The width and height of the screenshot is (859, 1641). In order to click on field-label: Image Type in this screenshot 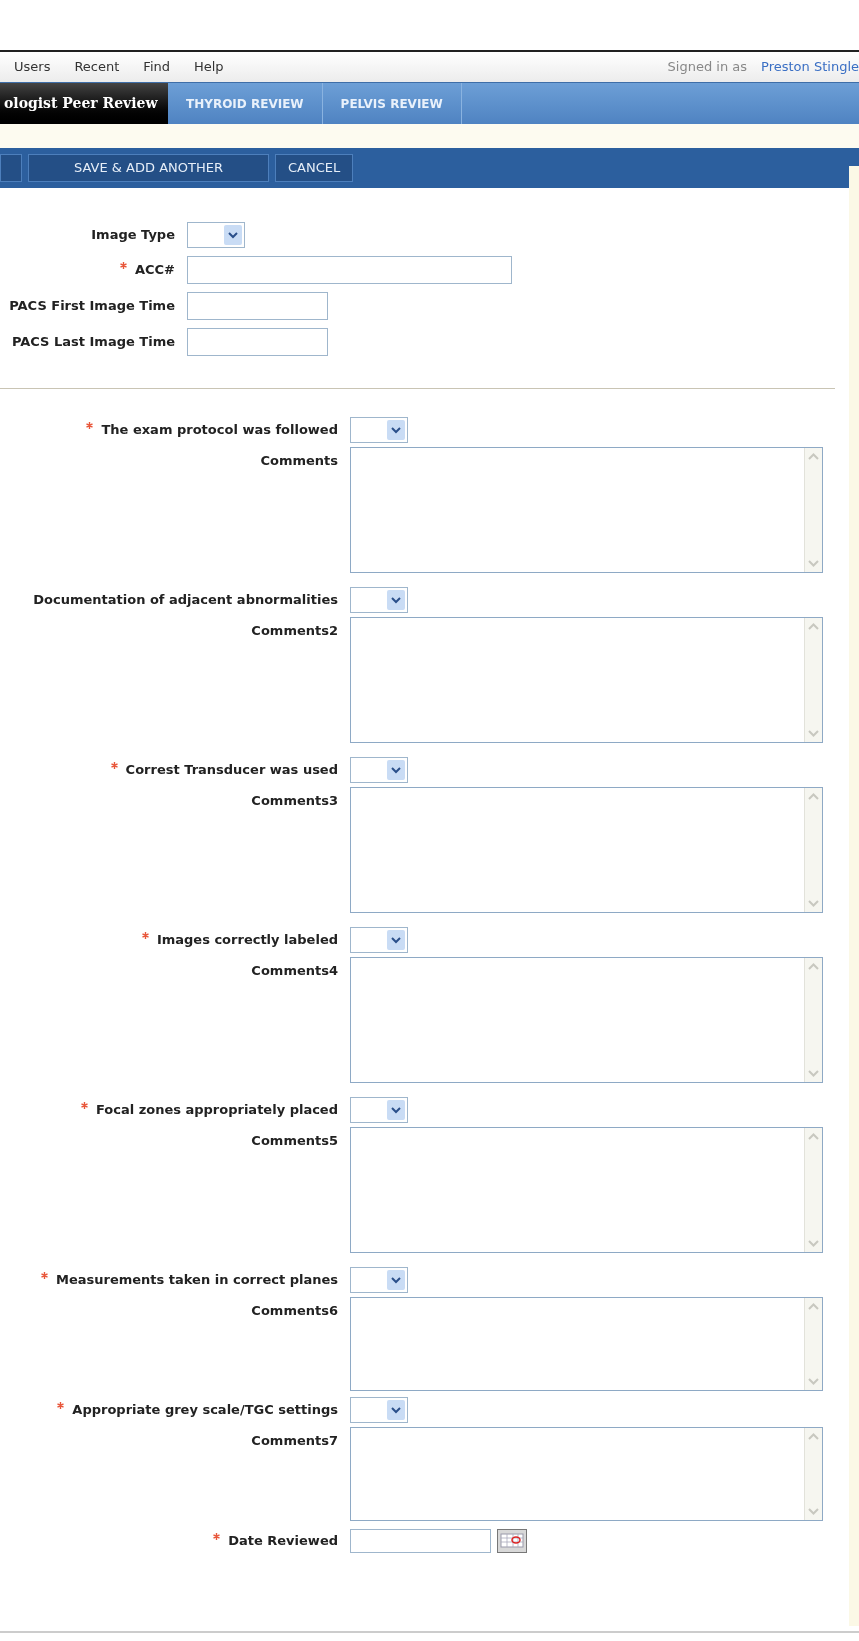, I will do `click(133, 235)`.